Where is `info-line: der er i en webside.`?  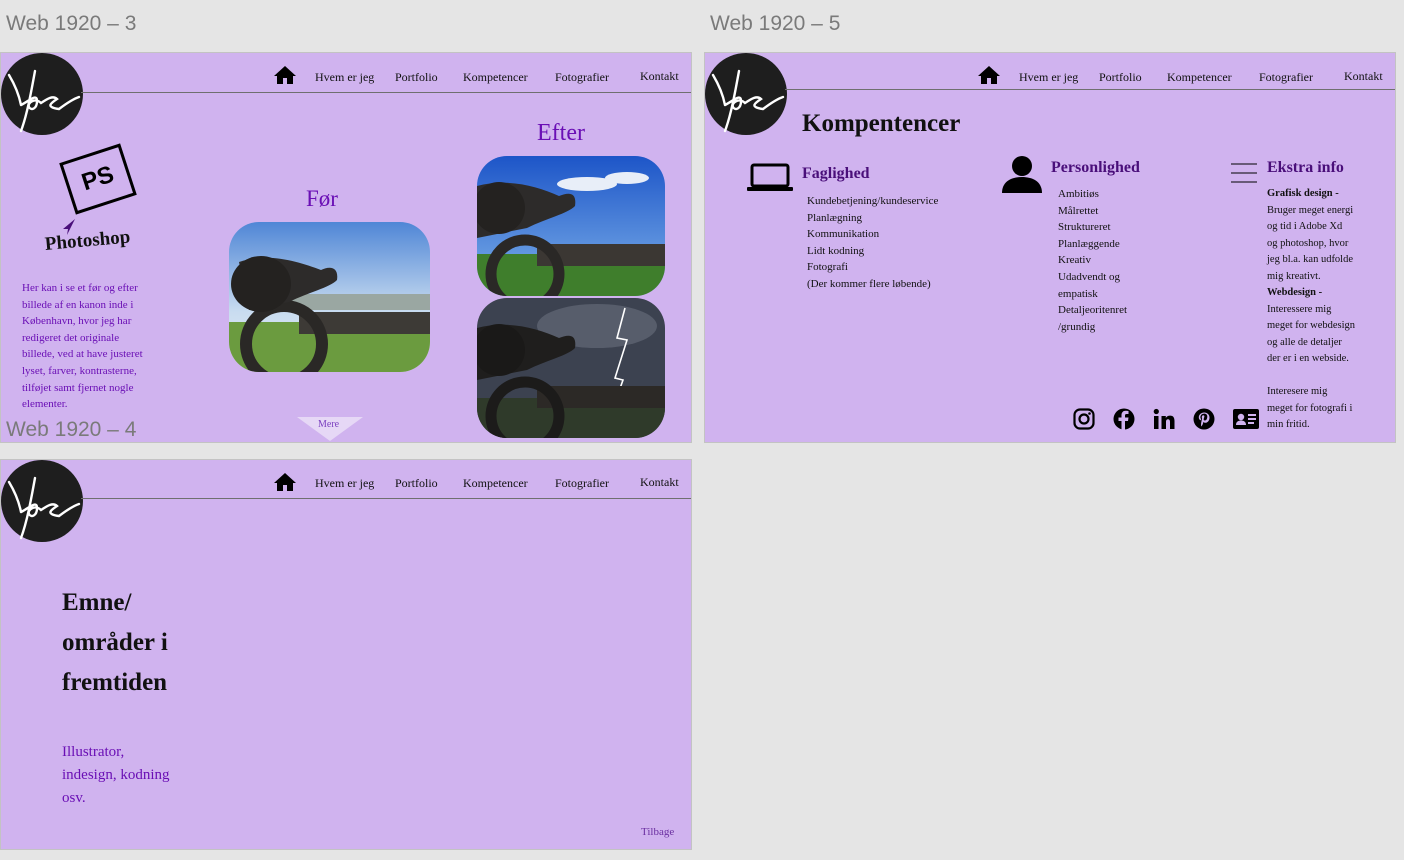 info-line: der er i en webside. is located at coordinates (1308, 358).